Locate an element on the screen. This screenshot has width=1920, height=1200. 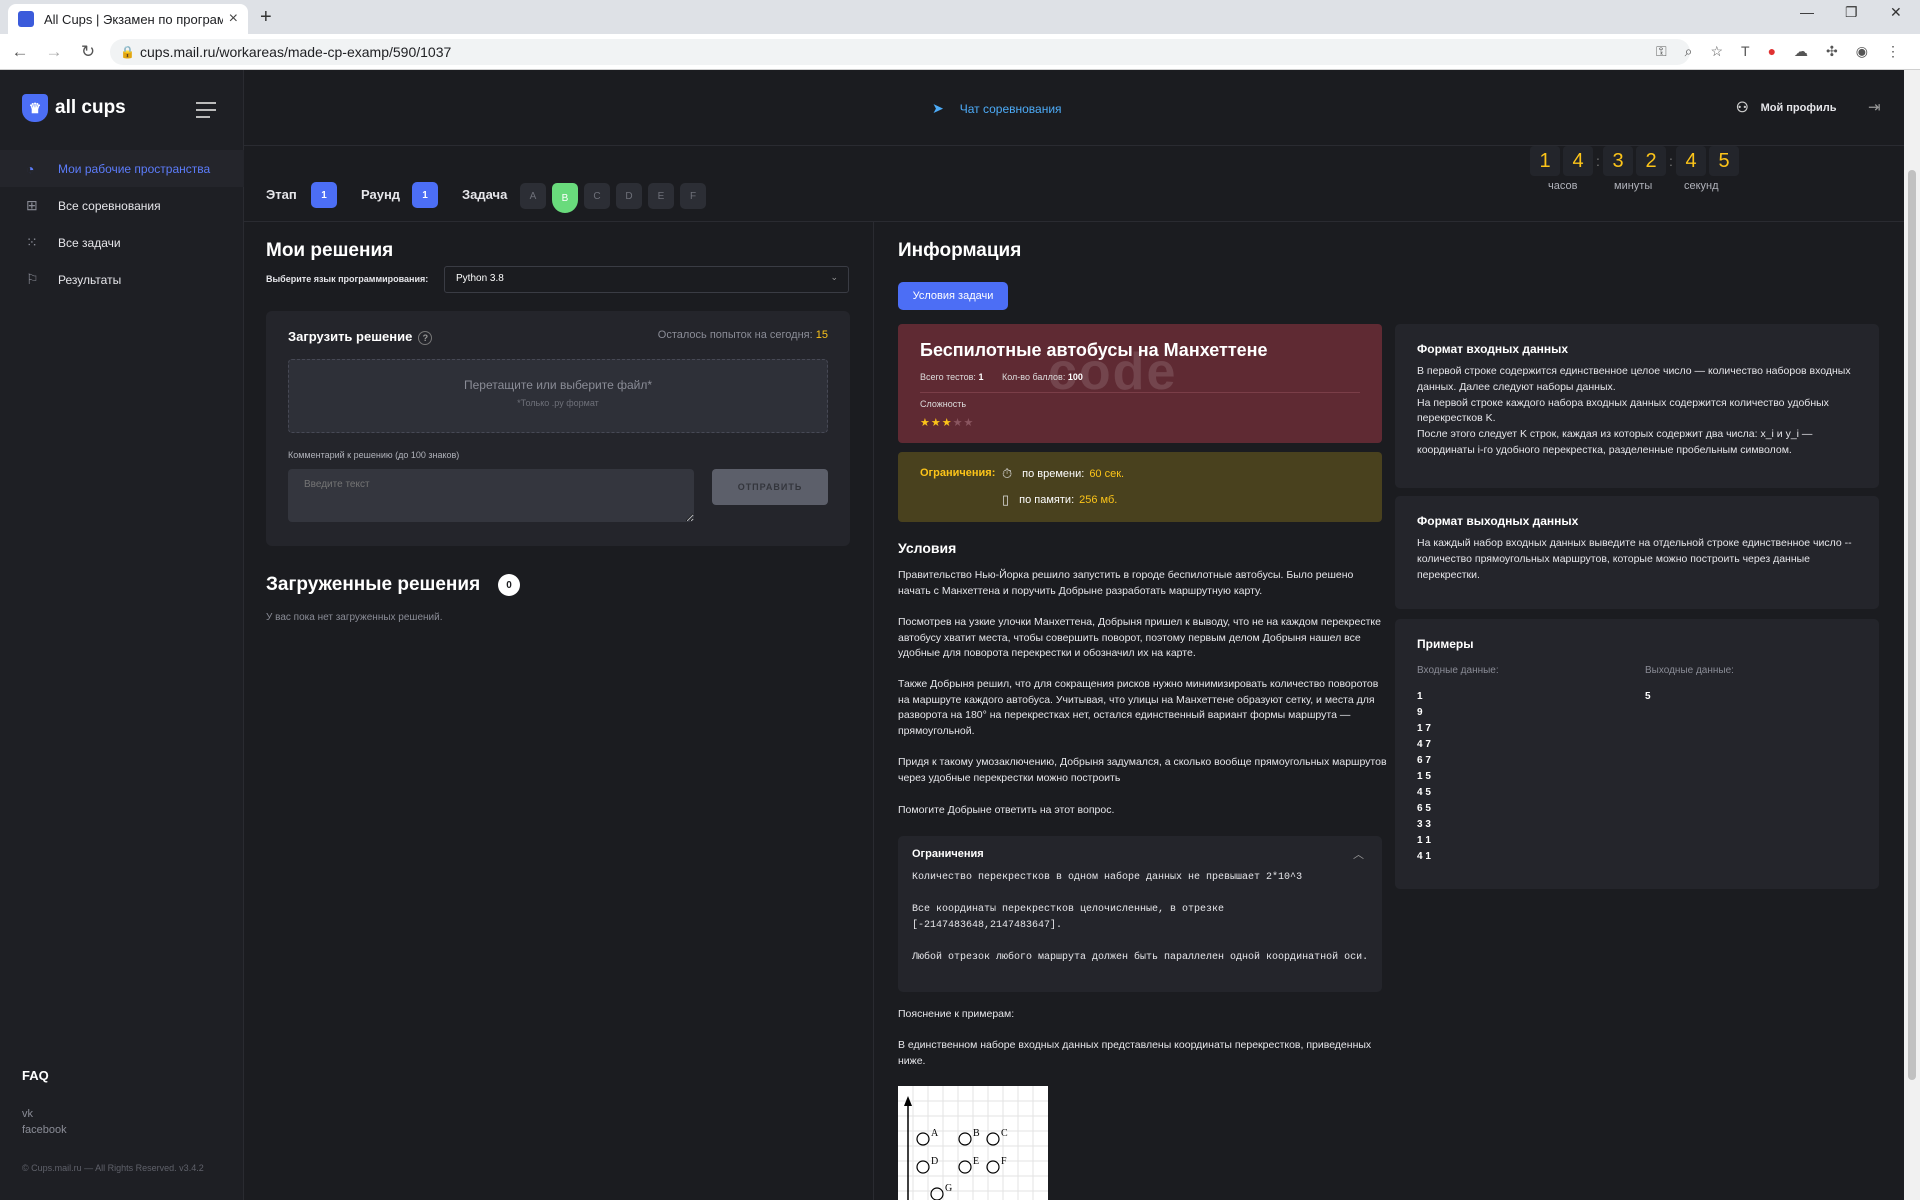
profile-link: ⚇ Мой профиль is located at coordinates (1786, 107).